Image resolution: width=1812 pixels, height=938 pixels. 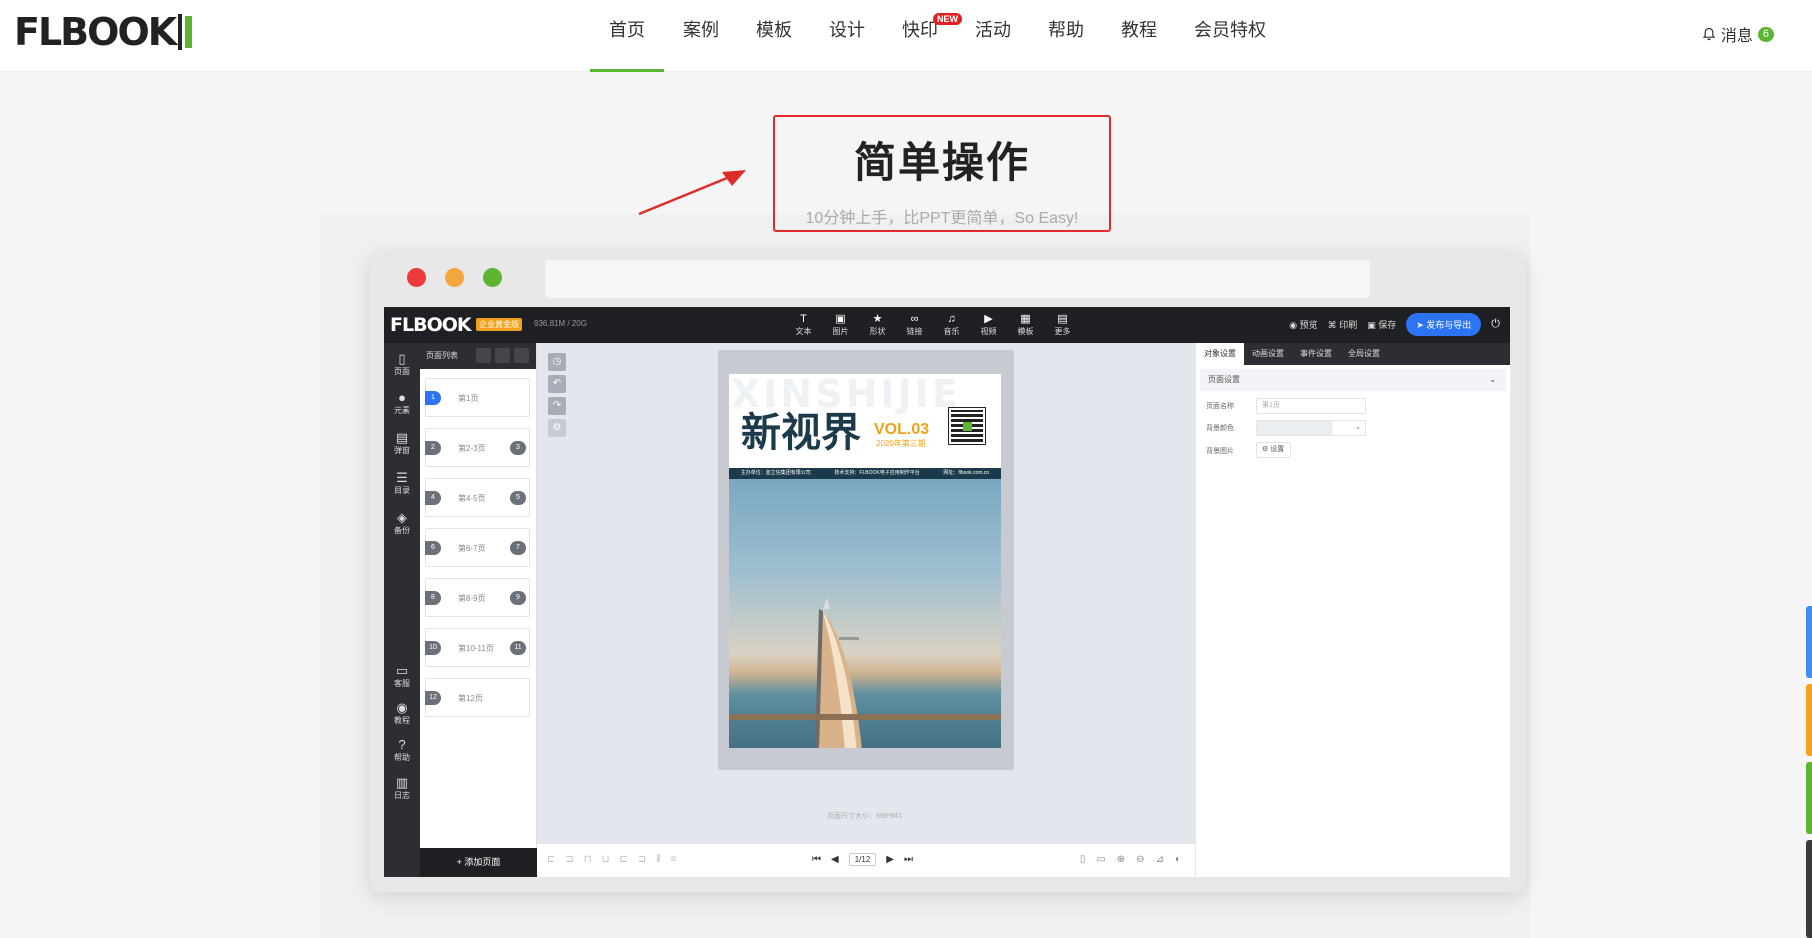 I want to click on page-number-left: 12, so click(x=433, y=698).